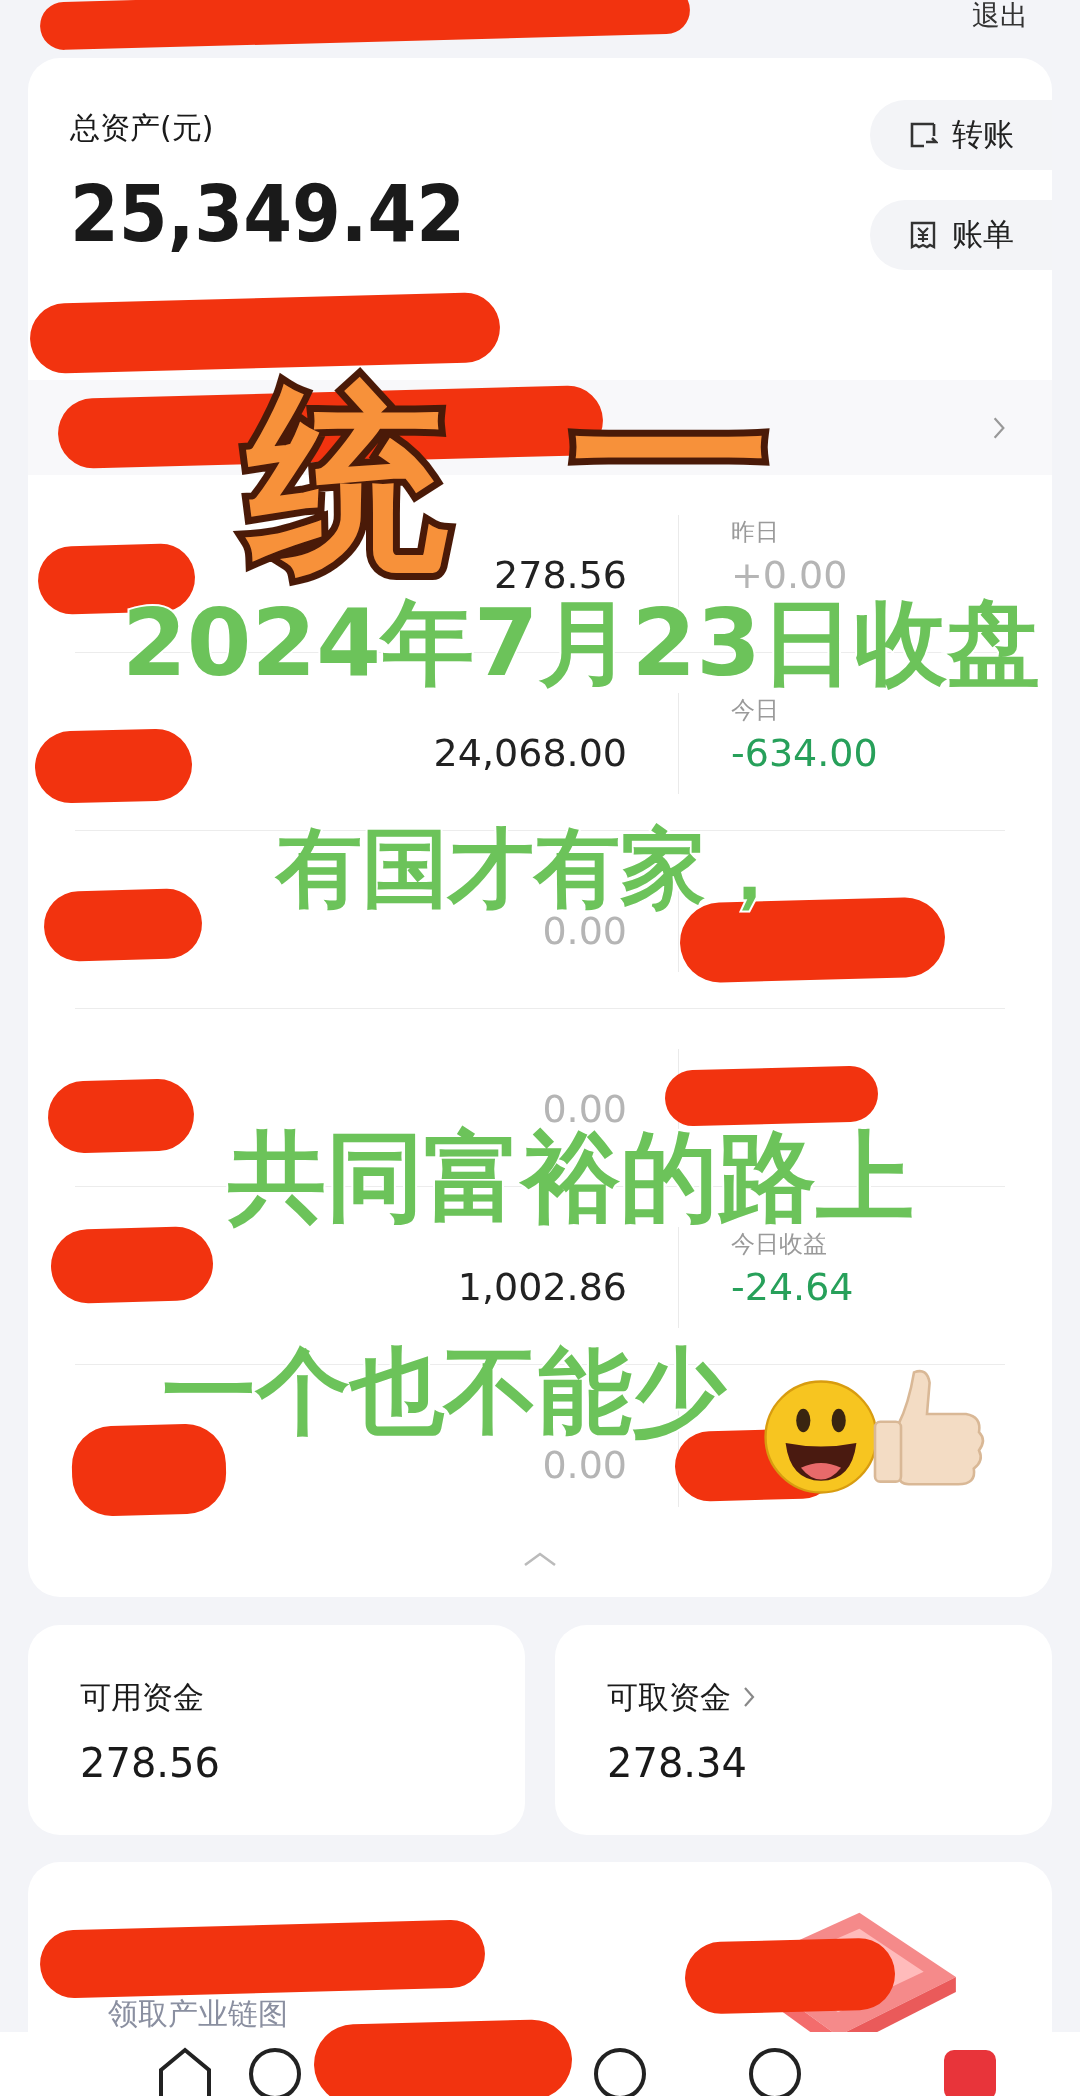 The height and width of the screenshot is (2096, 1080). What do you see at coordinates (534, 868) in the screenshot?
I see `caption-text: 有国才有家，` at bounding box center [534, 868].